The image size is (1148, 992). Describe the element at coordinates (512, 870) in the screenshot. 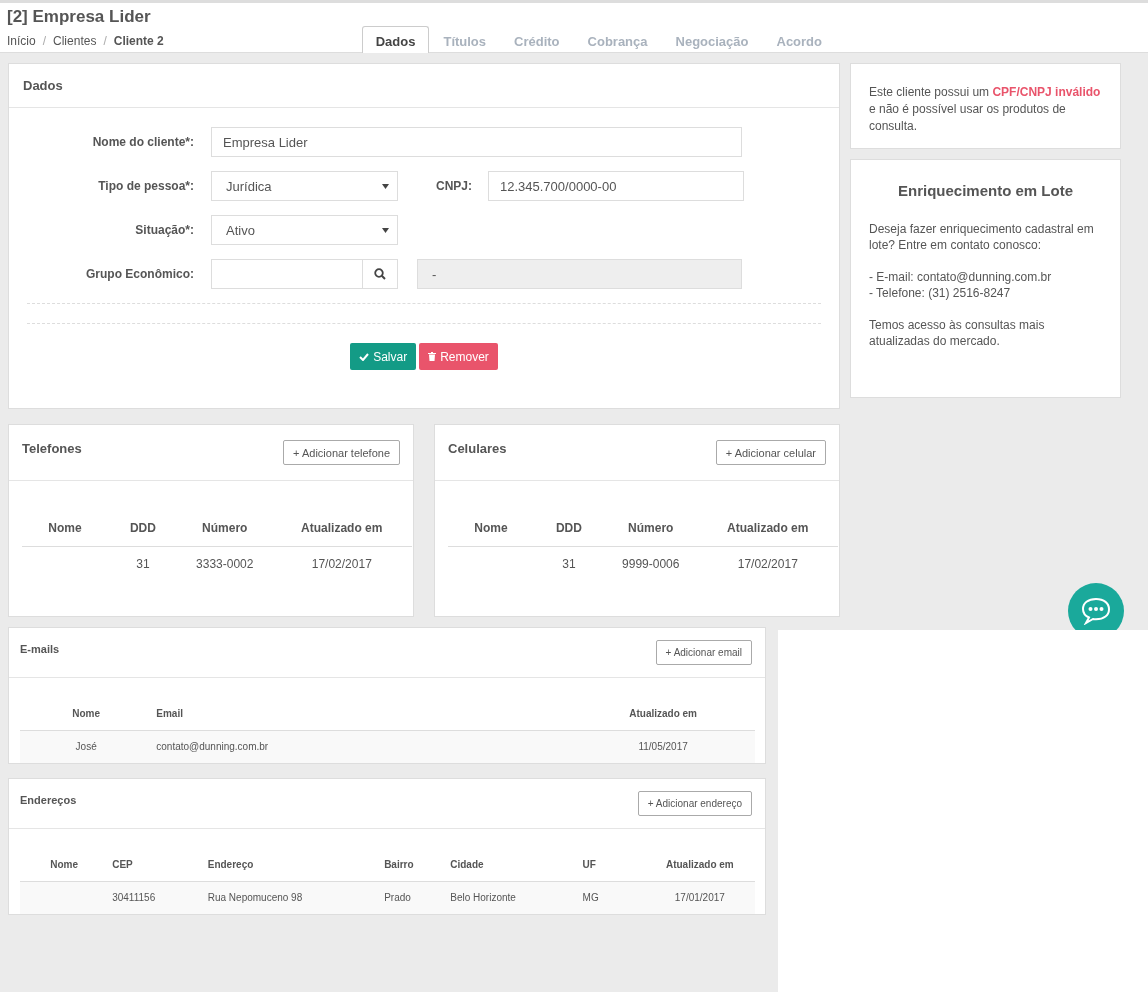

I see `column-header: Cidade` at that location.